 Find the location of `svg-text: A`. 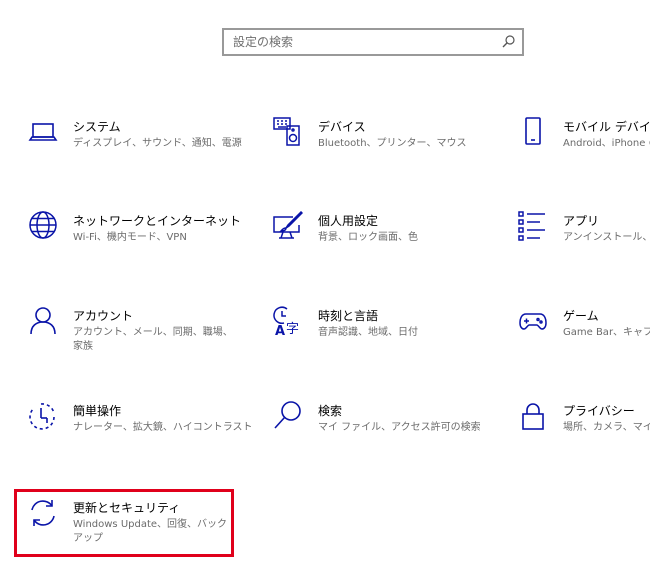

svg-text: A is located at coordinates (280, 330).